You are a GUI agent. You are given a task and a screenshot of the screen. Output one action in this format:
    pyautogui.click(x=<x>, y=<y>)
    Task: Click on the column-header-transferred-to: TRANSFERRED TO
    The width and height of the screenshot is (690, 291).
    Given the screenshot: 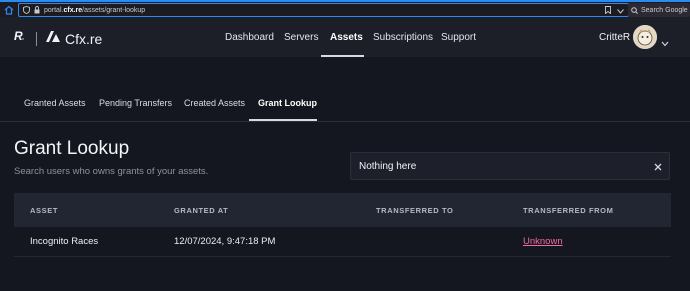 What is the action you would take?
    pyautogui.click(x=415, y=210)
    